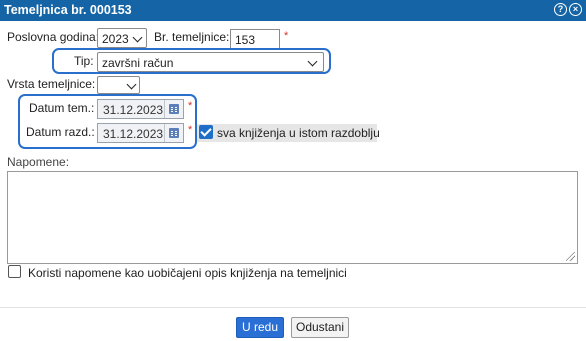  Describe the element at coordinates (164, 133) in the screenshot. I see `due-date-divider` at that location.